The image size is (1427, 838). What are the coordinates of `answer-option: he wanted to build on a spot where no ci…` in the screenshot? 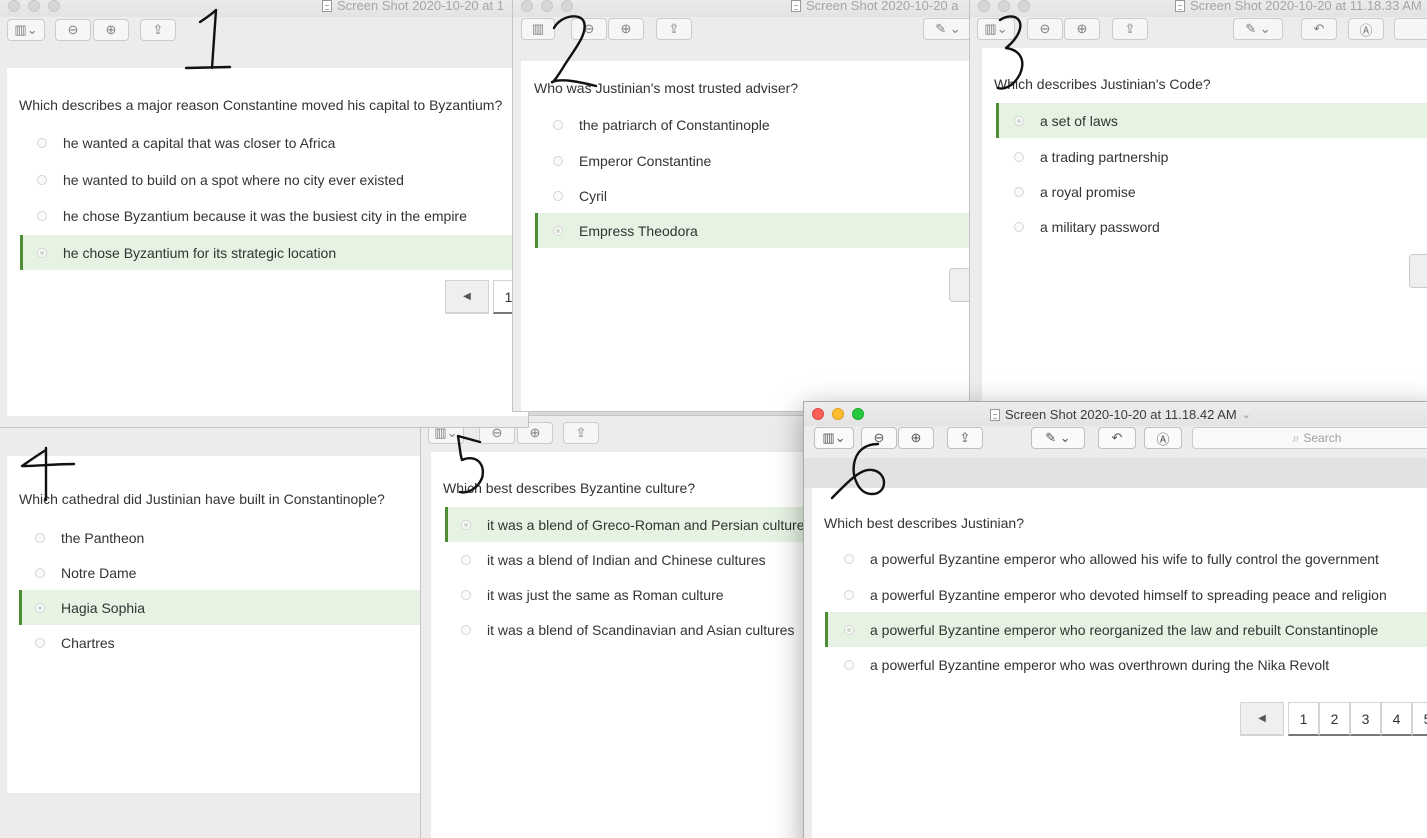 It's located at (274, 179).